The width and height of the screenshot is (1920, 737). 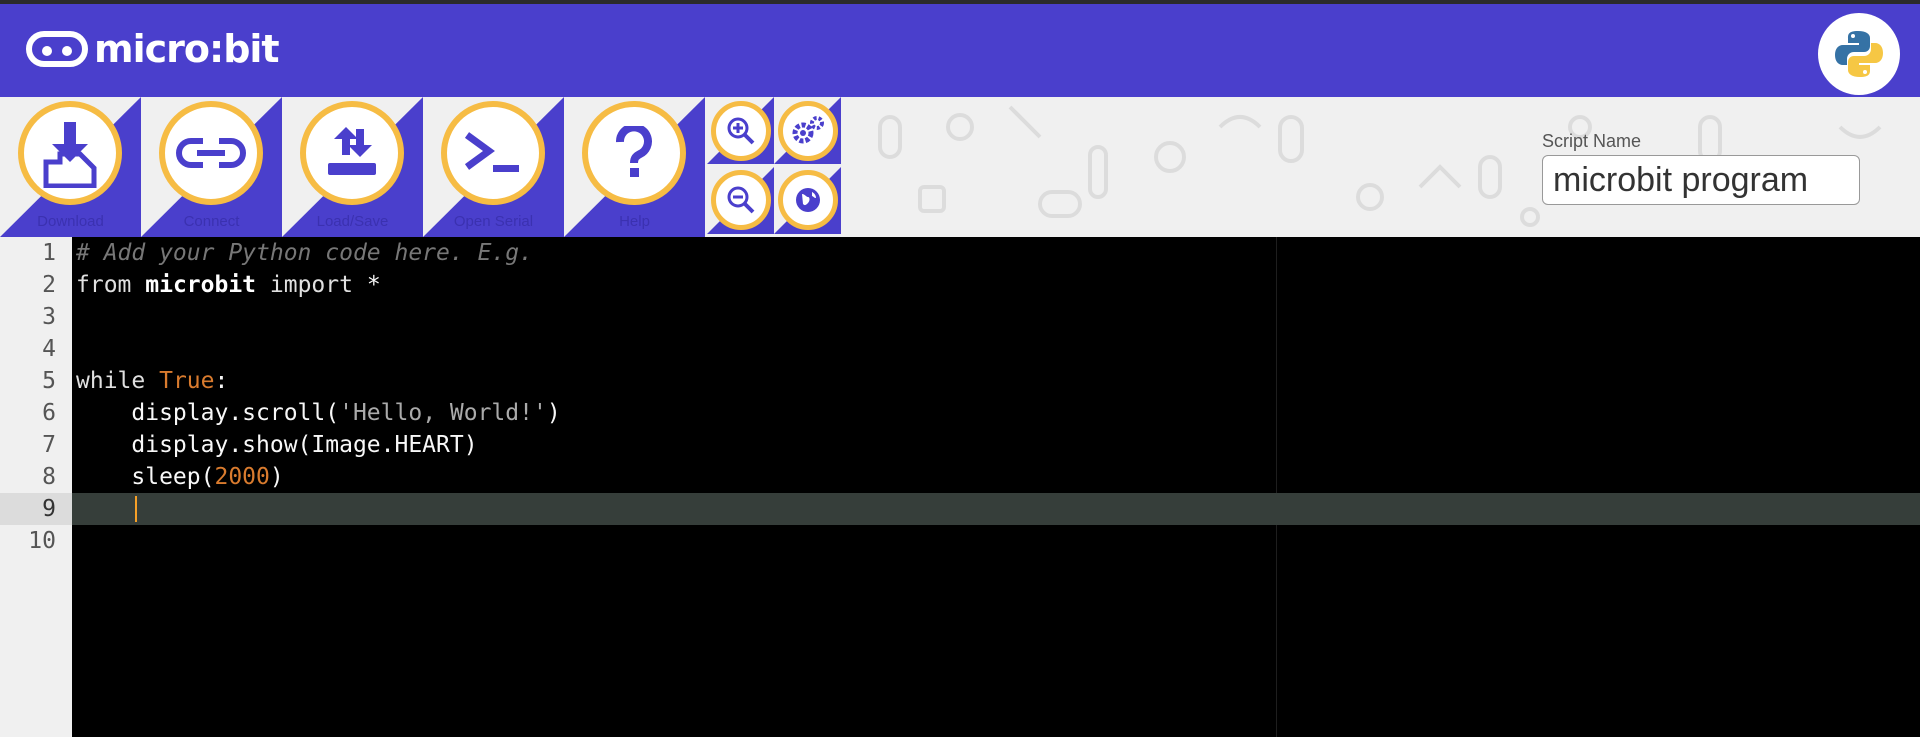 What do you see at coordinates (57, 49) in the screenshot?
I see `microbit-badge-icon` at bounding box center [57, 49].